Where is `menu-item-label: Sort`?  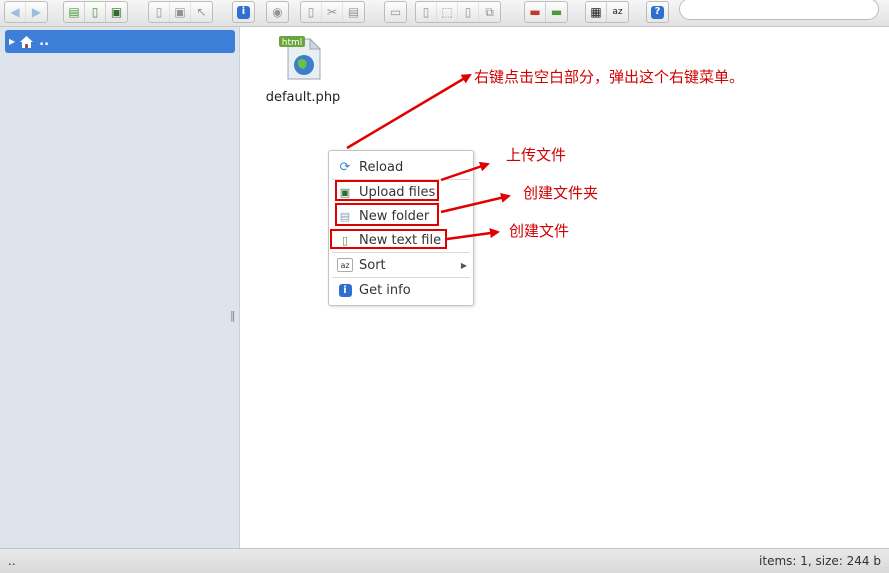
menu-item-label: Sort is located at coordinates (372, 265).